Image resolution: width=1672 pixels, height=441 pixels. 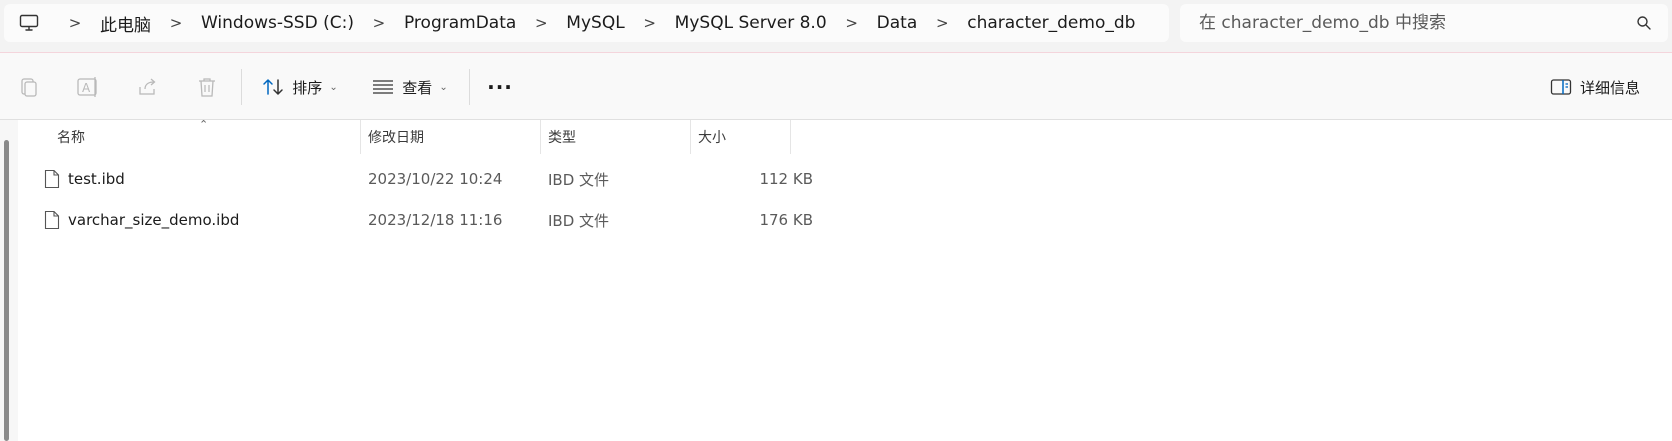 What do you see at coordinates (125, 23) in the screenshot?
I see `breadcrumb-item-this-pc: 此电脑` at bounding box center [125, 23].